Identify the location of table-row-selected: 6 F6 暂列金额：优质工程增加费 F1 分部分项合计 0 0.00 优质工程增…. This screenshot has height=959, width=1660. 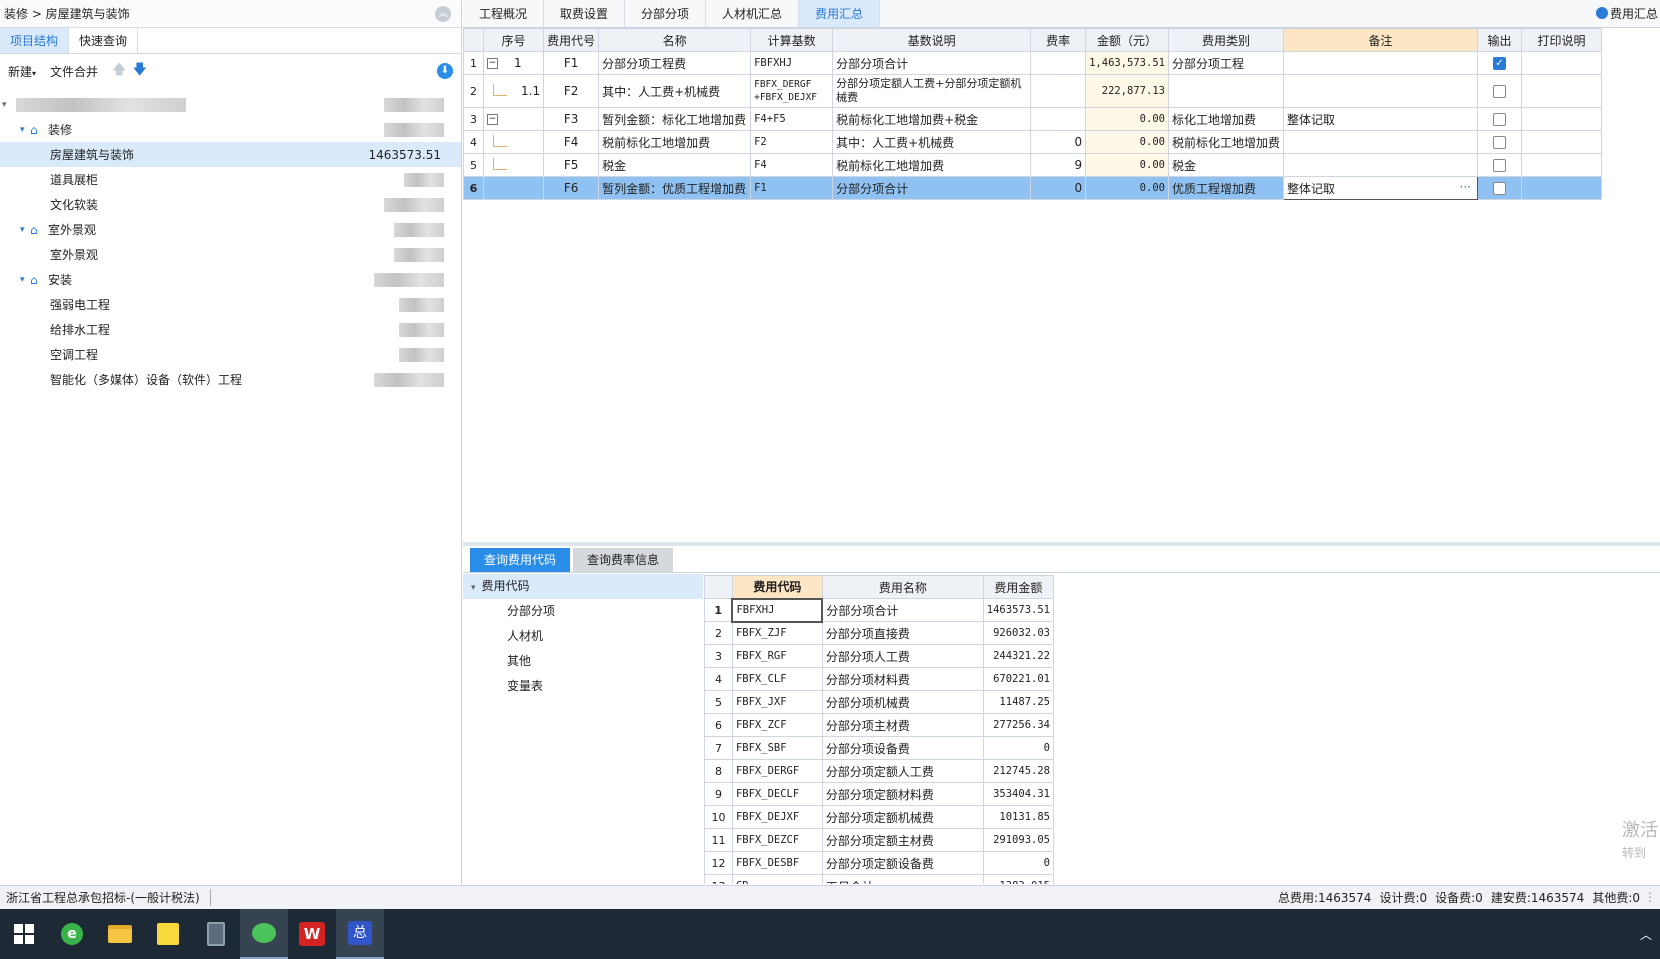
(1032, 188).